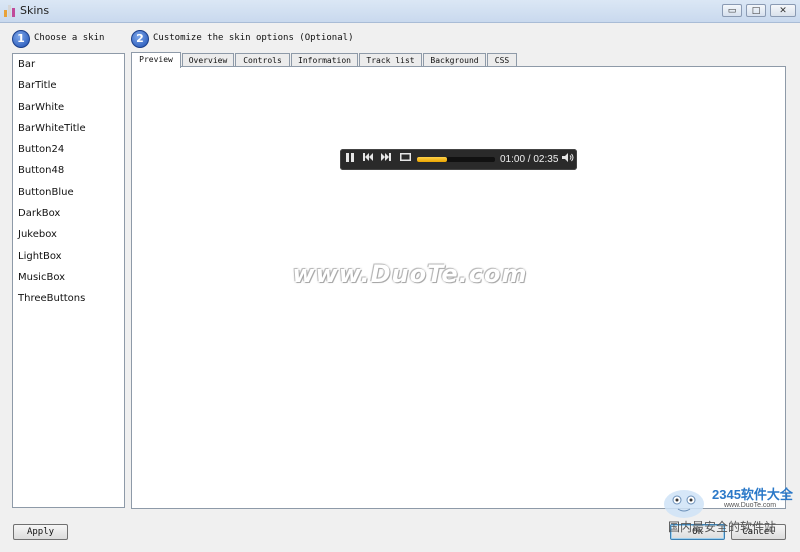 The image size is (800, 552). I want to click on skin-item-button24: Button24, so click(68, 149).